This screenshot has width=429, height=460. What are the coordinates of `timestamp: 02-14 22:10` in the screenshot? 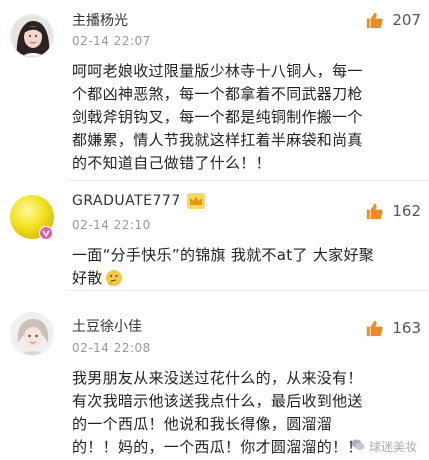 It's located at (111, 225).